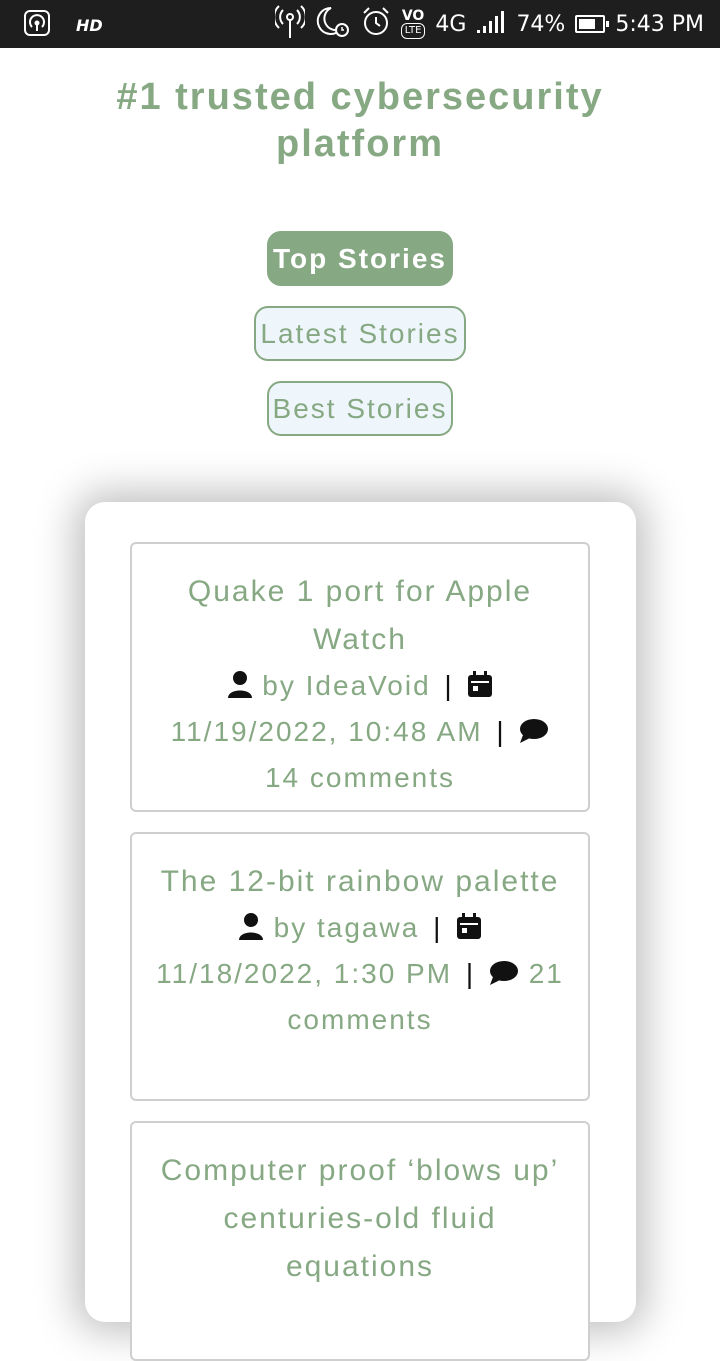  Describe the element at coordinates (37, 25) in the screenshot. I see `hotspot-icon` at that location.